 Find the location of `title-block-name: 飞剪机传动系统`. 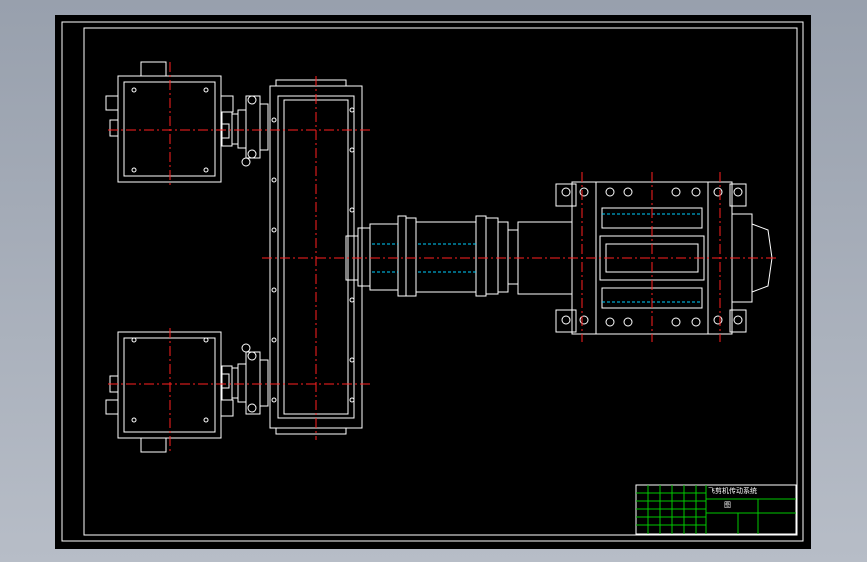

title-block-name: 飞剪机传动系统 is located at coordinates (732, 491).